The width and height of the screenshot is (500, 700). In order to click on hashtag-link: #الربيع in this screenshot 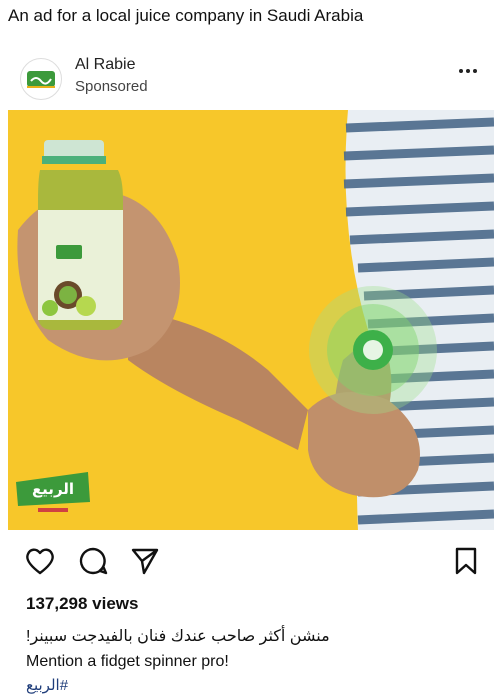, I will do `click(47, 685)`.